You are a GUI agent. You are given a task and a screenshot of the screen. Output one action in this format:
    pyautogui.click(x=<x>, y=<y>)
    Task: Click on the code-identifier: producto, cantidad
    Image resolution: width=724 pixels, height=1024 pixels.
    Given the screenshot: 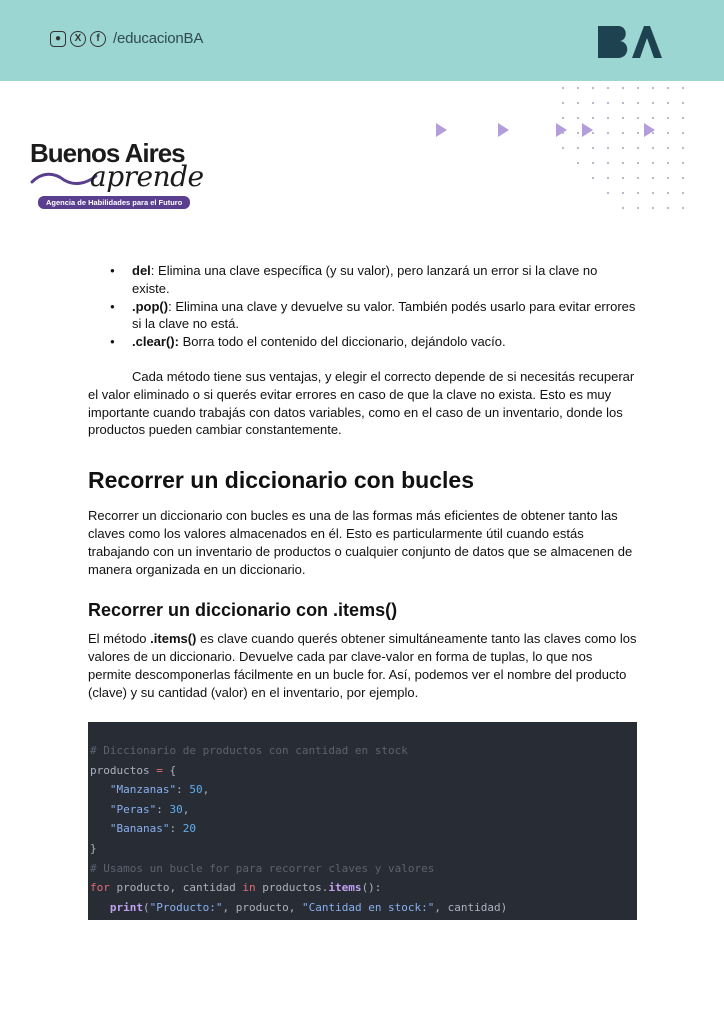 What is the action you would take?
    pyautogui.click(x=176, y=888)
    